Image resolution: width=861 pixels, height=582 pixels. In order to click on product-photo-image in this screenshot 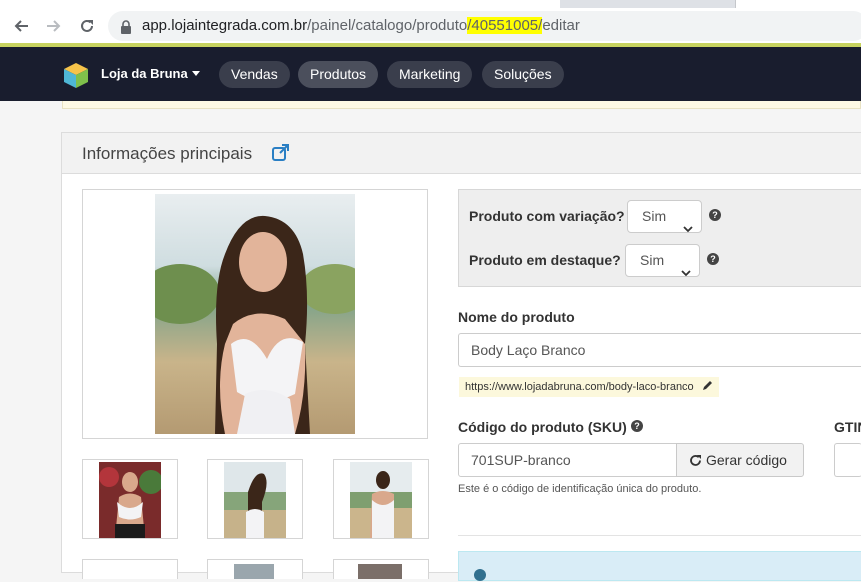, I will do `click(255, 314)`.